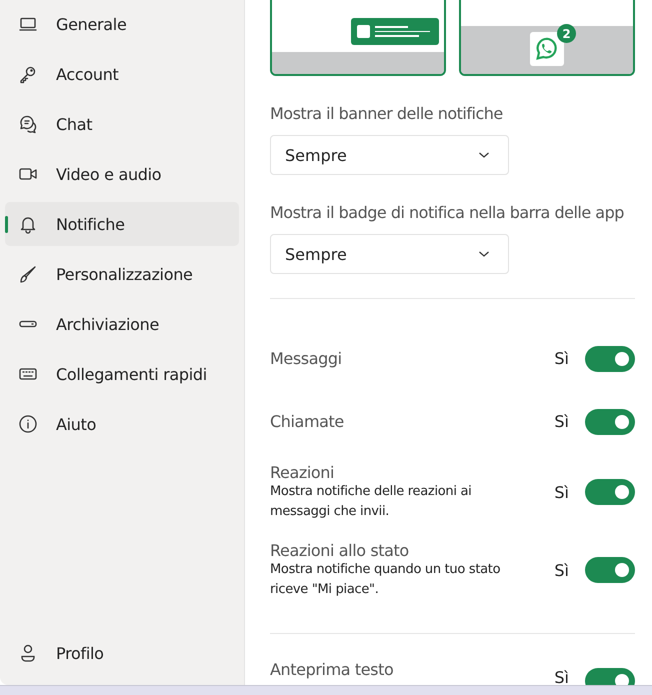 Image resolution: width=652 pixels, height=695 pixels. What do you see at coordinates (386, 579) in the screenshot?
I see `setting-description: Mostra notifiche quando un tuo stato riceve "Mi piace".` at bounding box center [386, 579].